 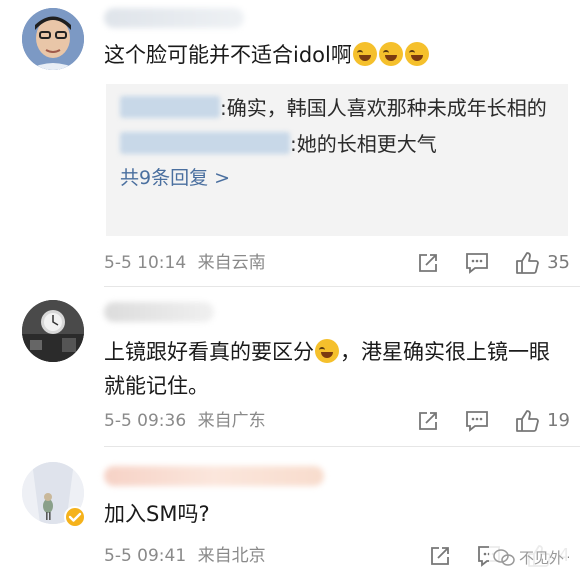 I want to click on comment-text: 加入SM吗?, so click(x=334, y=514).